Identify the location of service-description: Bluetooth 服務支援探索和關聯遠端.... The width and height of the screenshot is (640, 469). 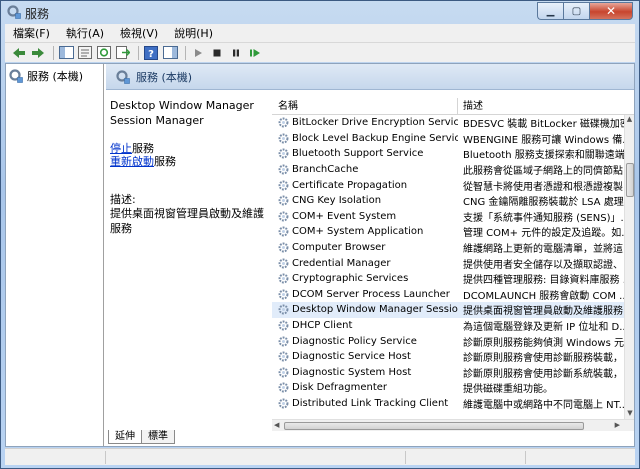
(543, 156).